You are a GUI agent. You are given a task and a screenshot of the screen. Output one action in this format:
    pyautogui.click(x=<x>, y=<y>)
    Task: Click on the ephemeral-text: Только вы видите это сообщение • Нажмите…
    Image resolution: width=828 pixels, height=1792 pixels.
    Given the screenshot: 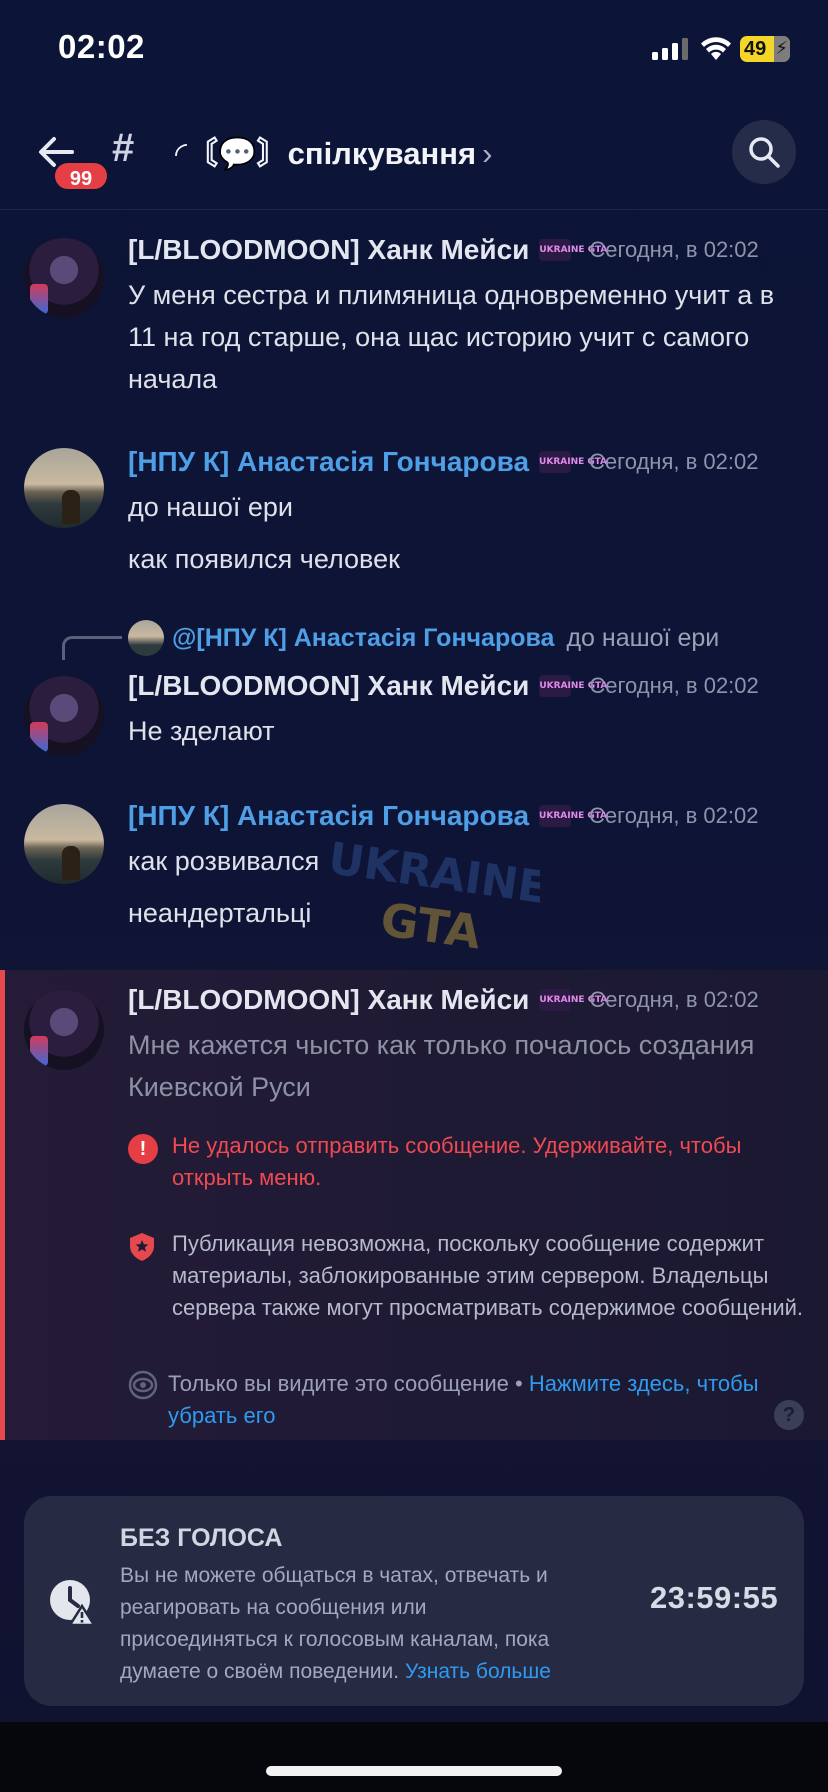 What is the action you would take?
    pyautogui.click(x=478, y=1400)
    